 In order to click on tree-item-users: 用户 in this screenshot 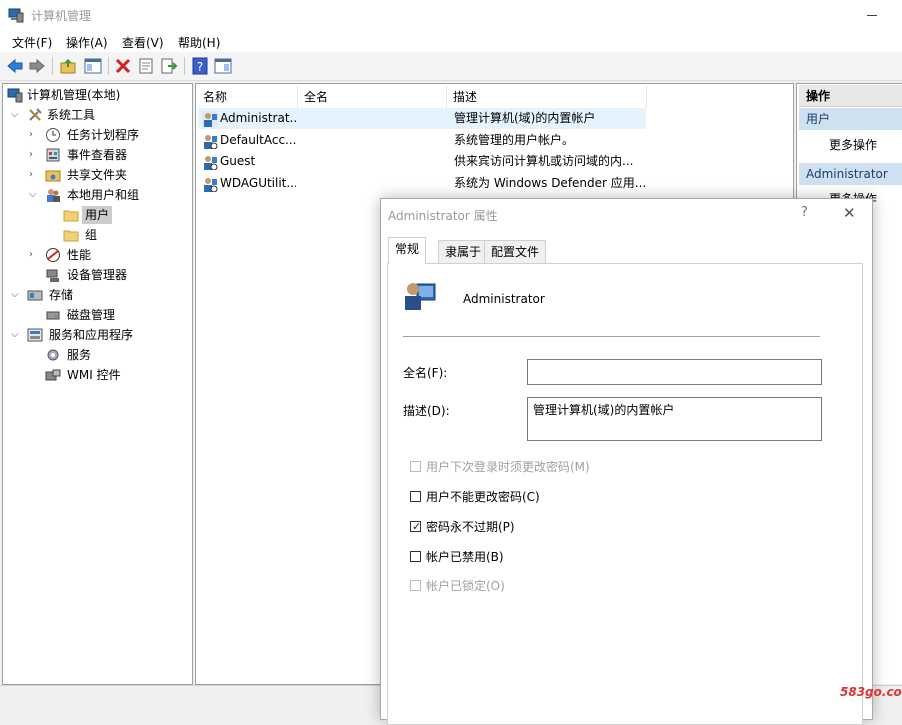, I will do `click(93, 215)`.